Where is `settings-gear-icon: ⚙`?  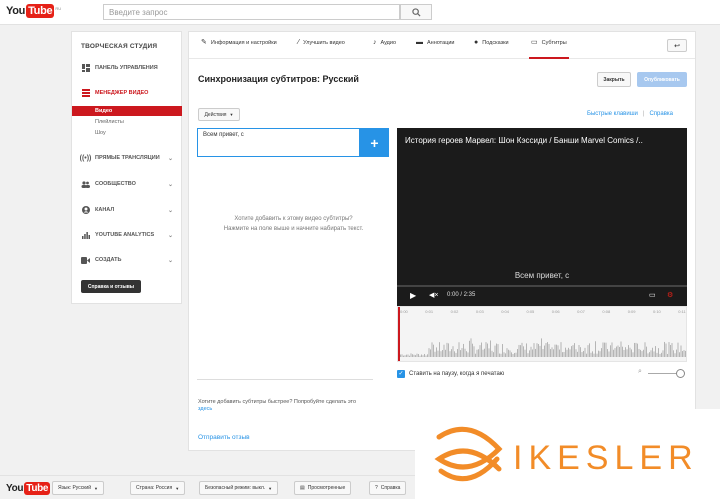
settings-gear-icon: ⚙ is located at coordinates (670, 295).